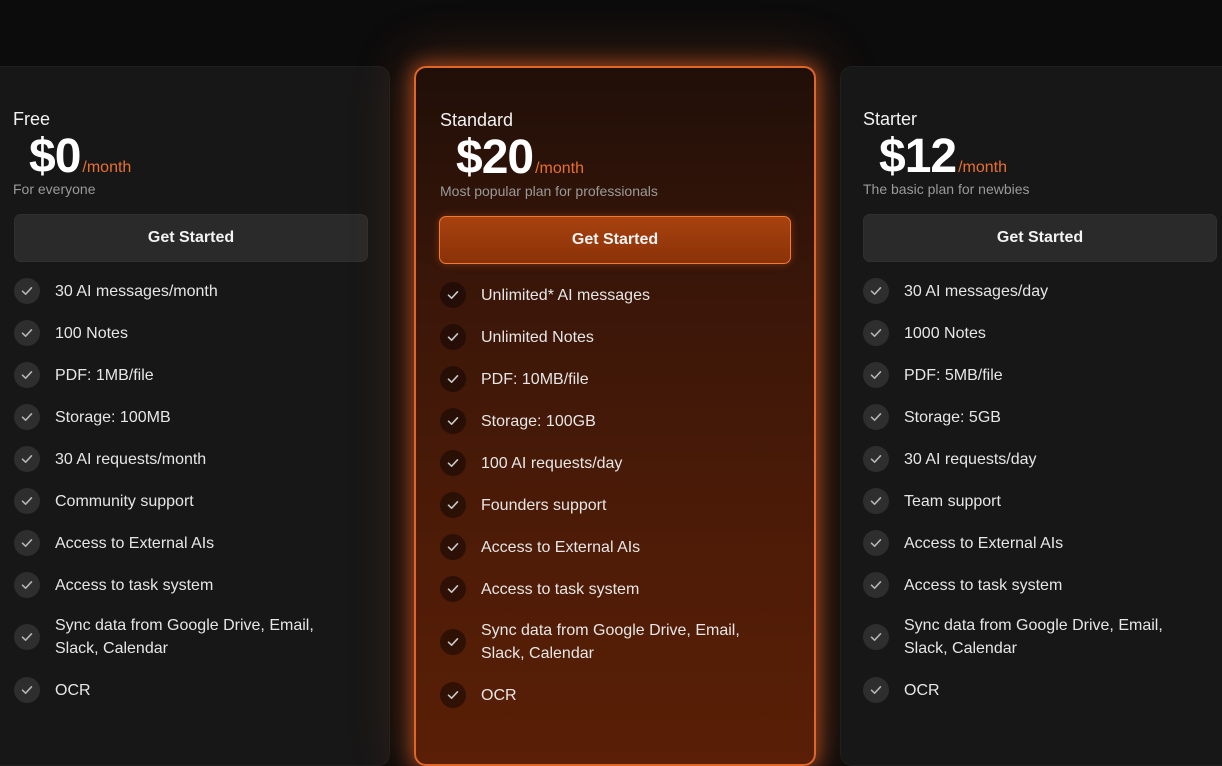  I want to click on feature-label: Storage: 100MB, so click(113, 417).